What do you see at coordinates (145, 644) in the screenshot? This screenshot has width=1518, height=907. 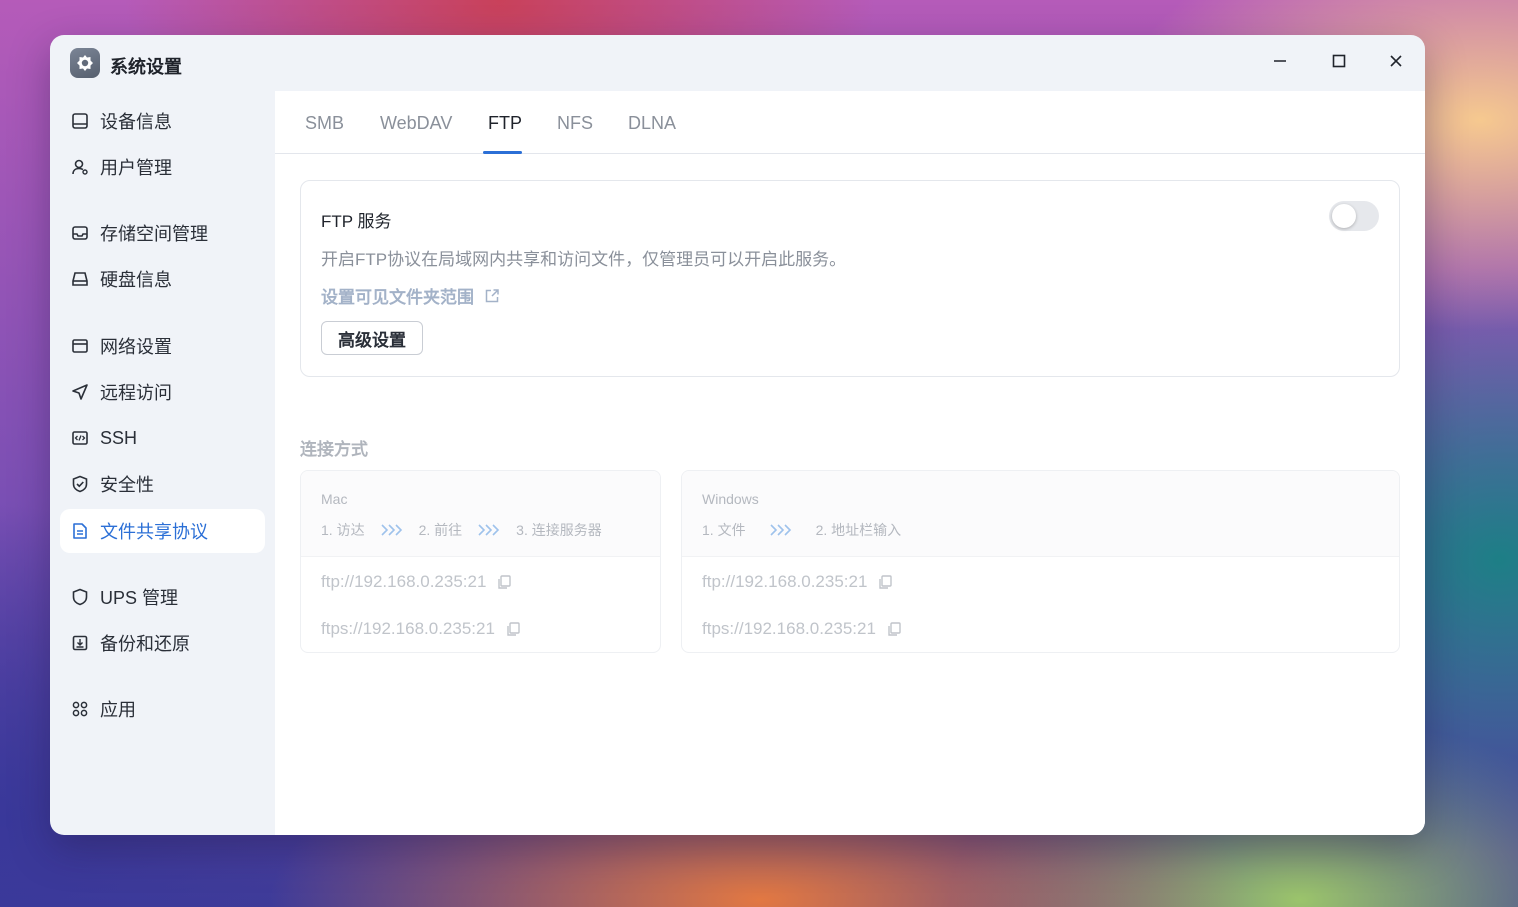 I see `sidebar-item-label: 备份和还原` at bounding box center [145, 644].